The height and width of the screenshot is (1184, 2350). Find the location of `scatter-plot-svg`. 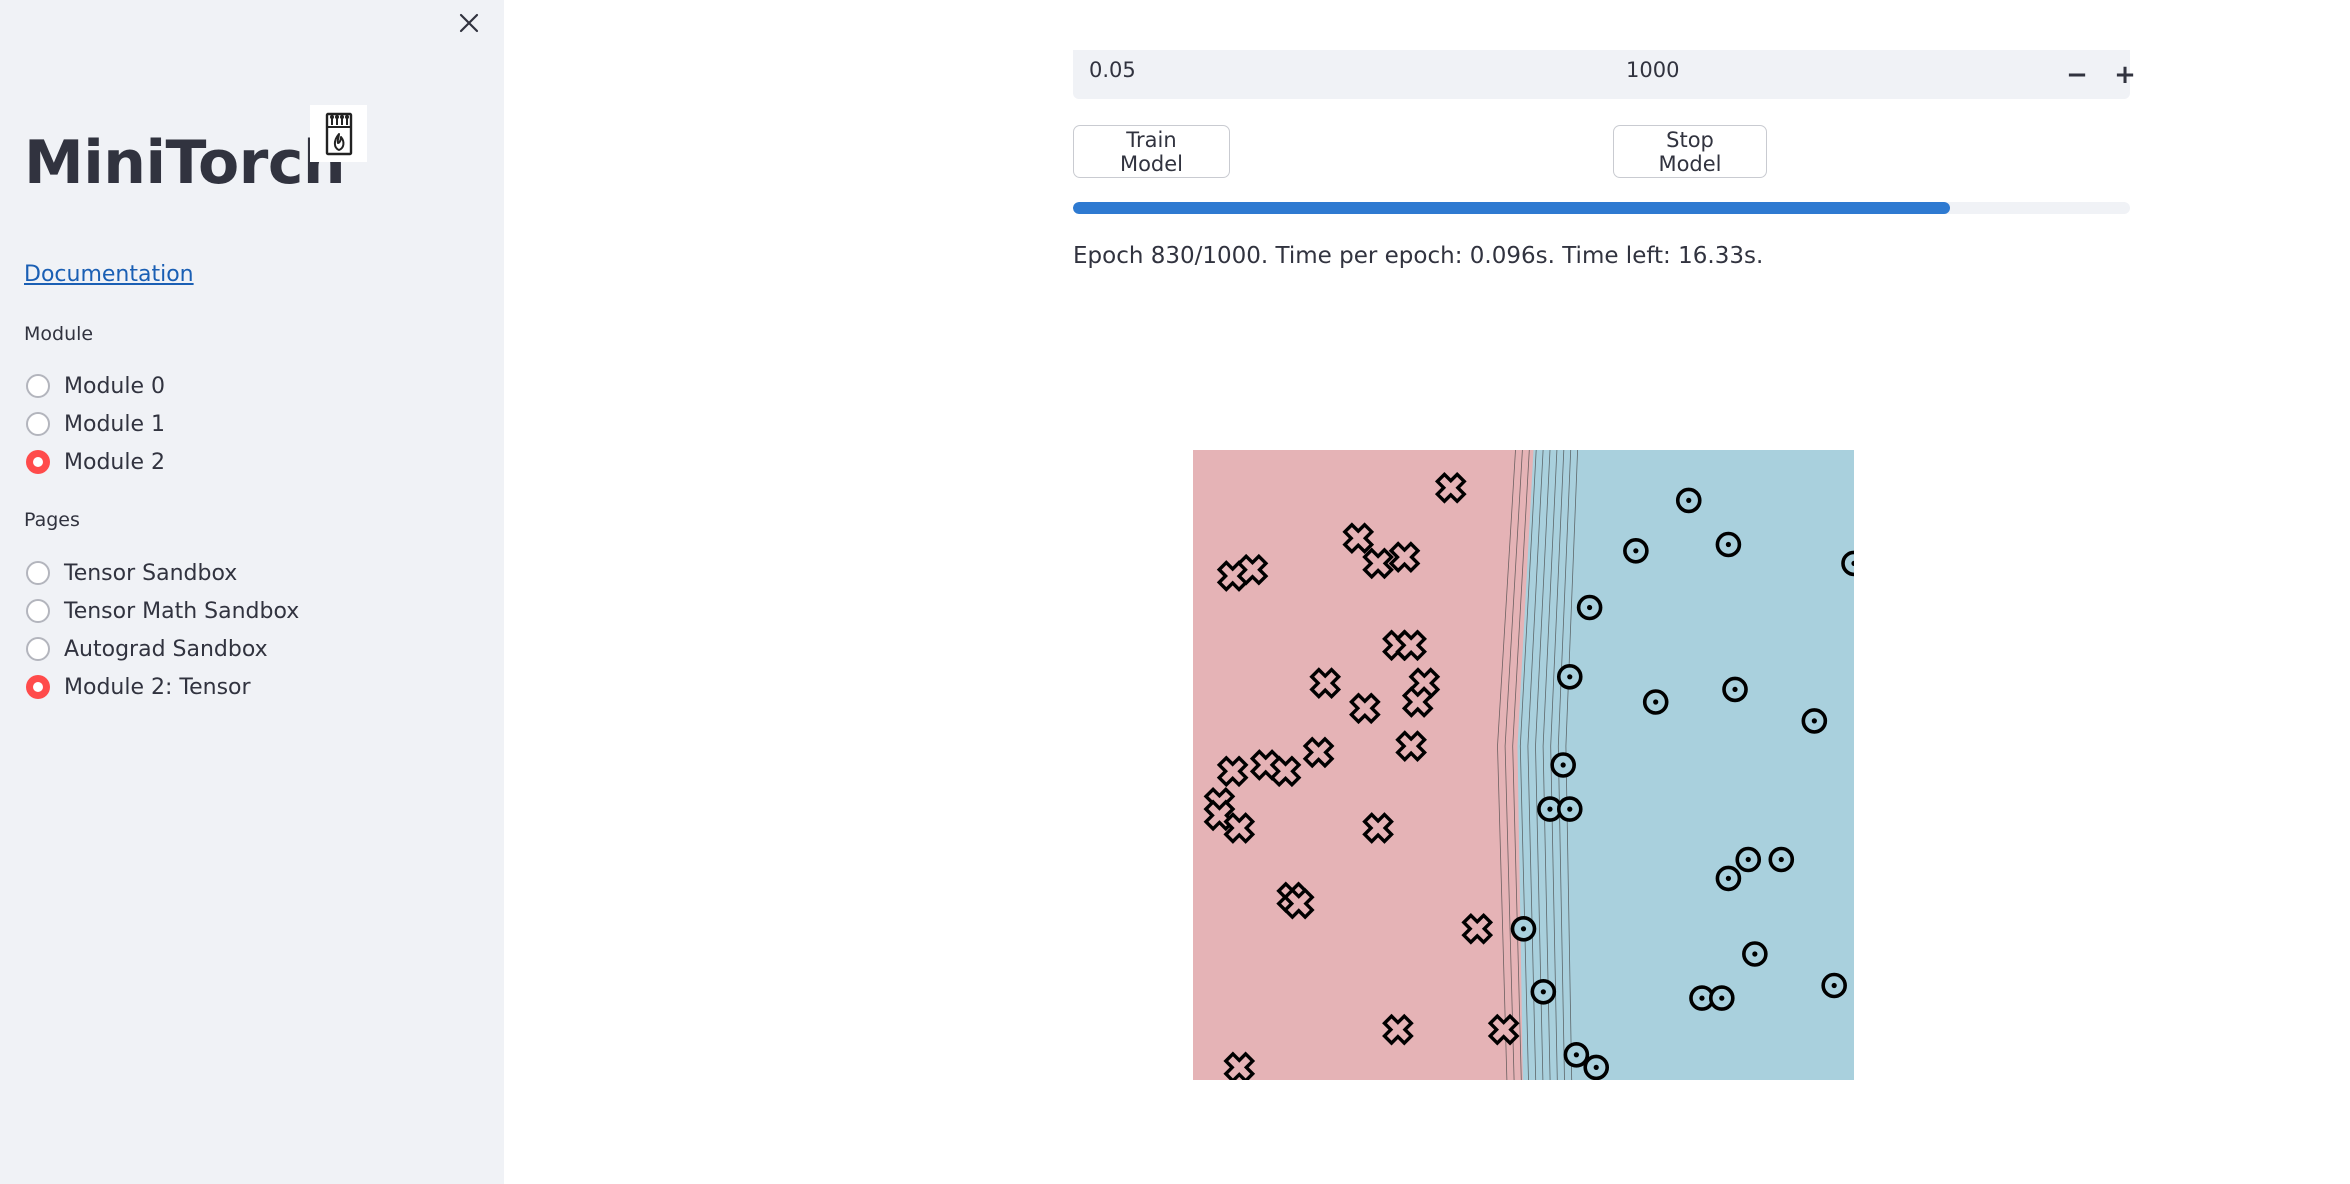

scatter-plot-svg is located at coordinates (1523, 765).